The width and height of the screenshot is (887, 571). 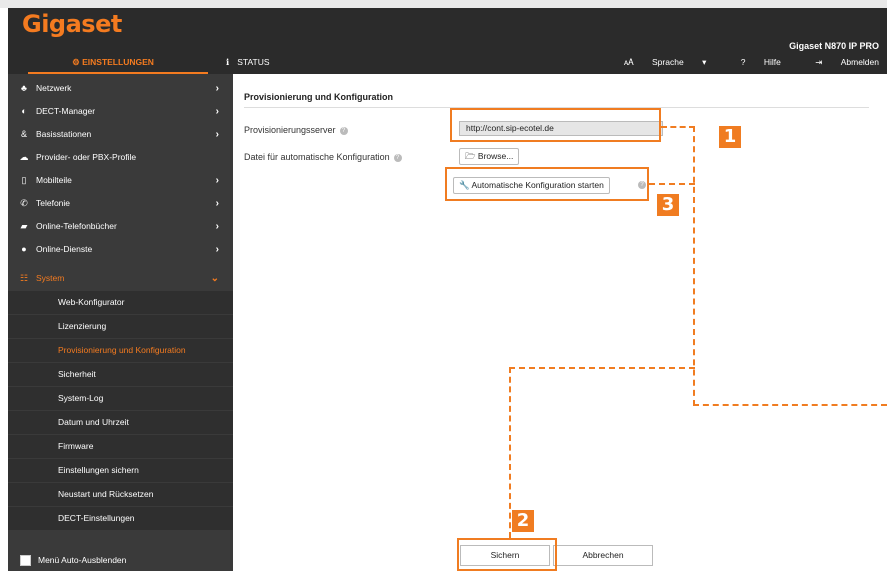 What do you see at coordinates (743, 62) in the screenshot?
I see `question-icon: ?` at bounding box center [743, 62].